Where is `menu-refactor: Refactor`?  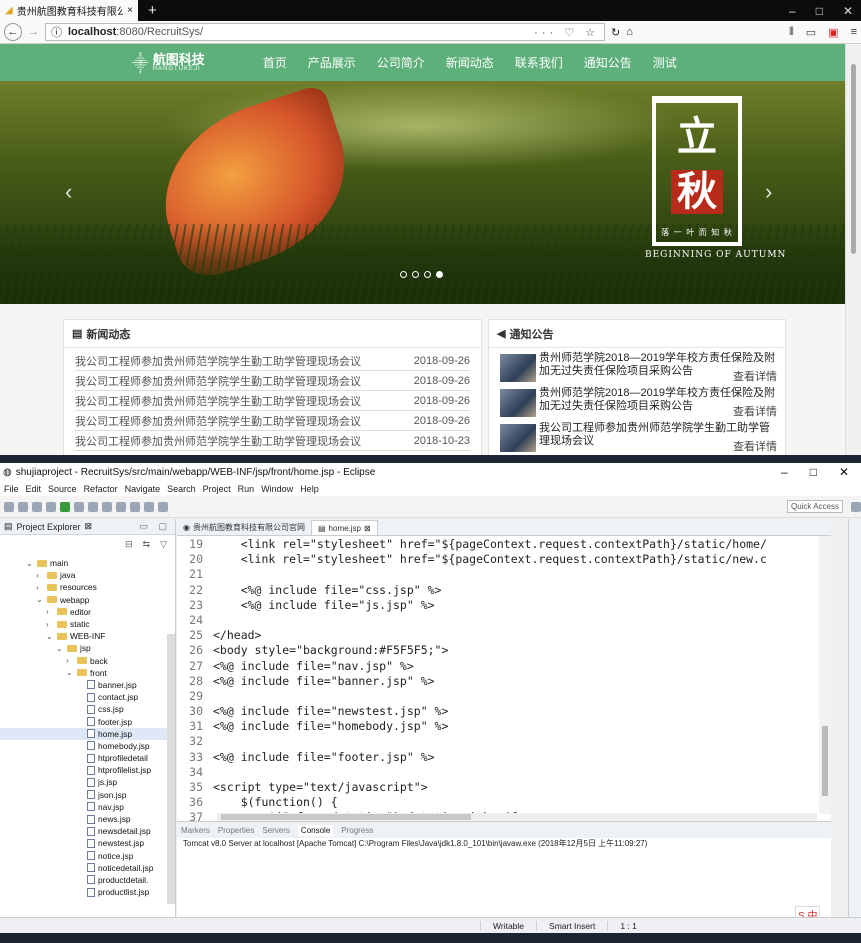
menu-refactor: Refactor is located at coordinates (101, 489).